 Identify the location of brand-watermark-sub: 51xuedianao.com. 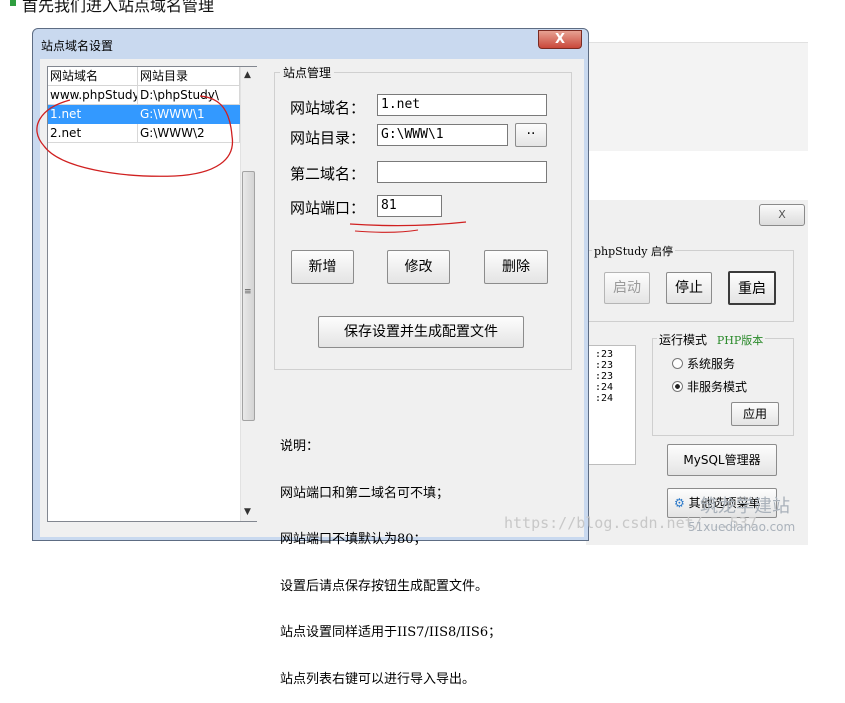
(742, 527).